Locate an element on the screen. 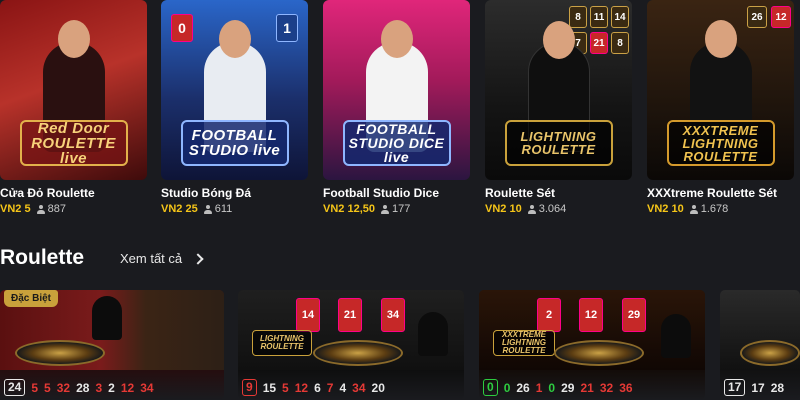 The height and width of the screenshot is (400, 800). score-tile: 0 is located at coordinates (182, 28).